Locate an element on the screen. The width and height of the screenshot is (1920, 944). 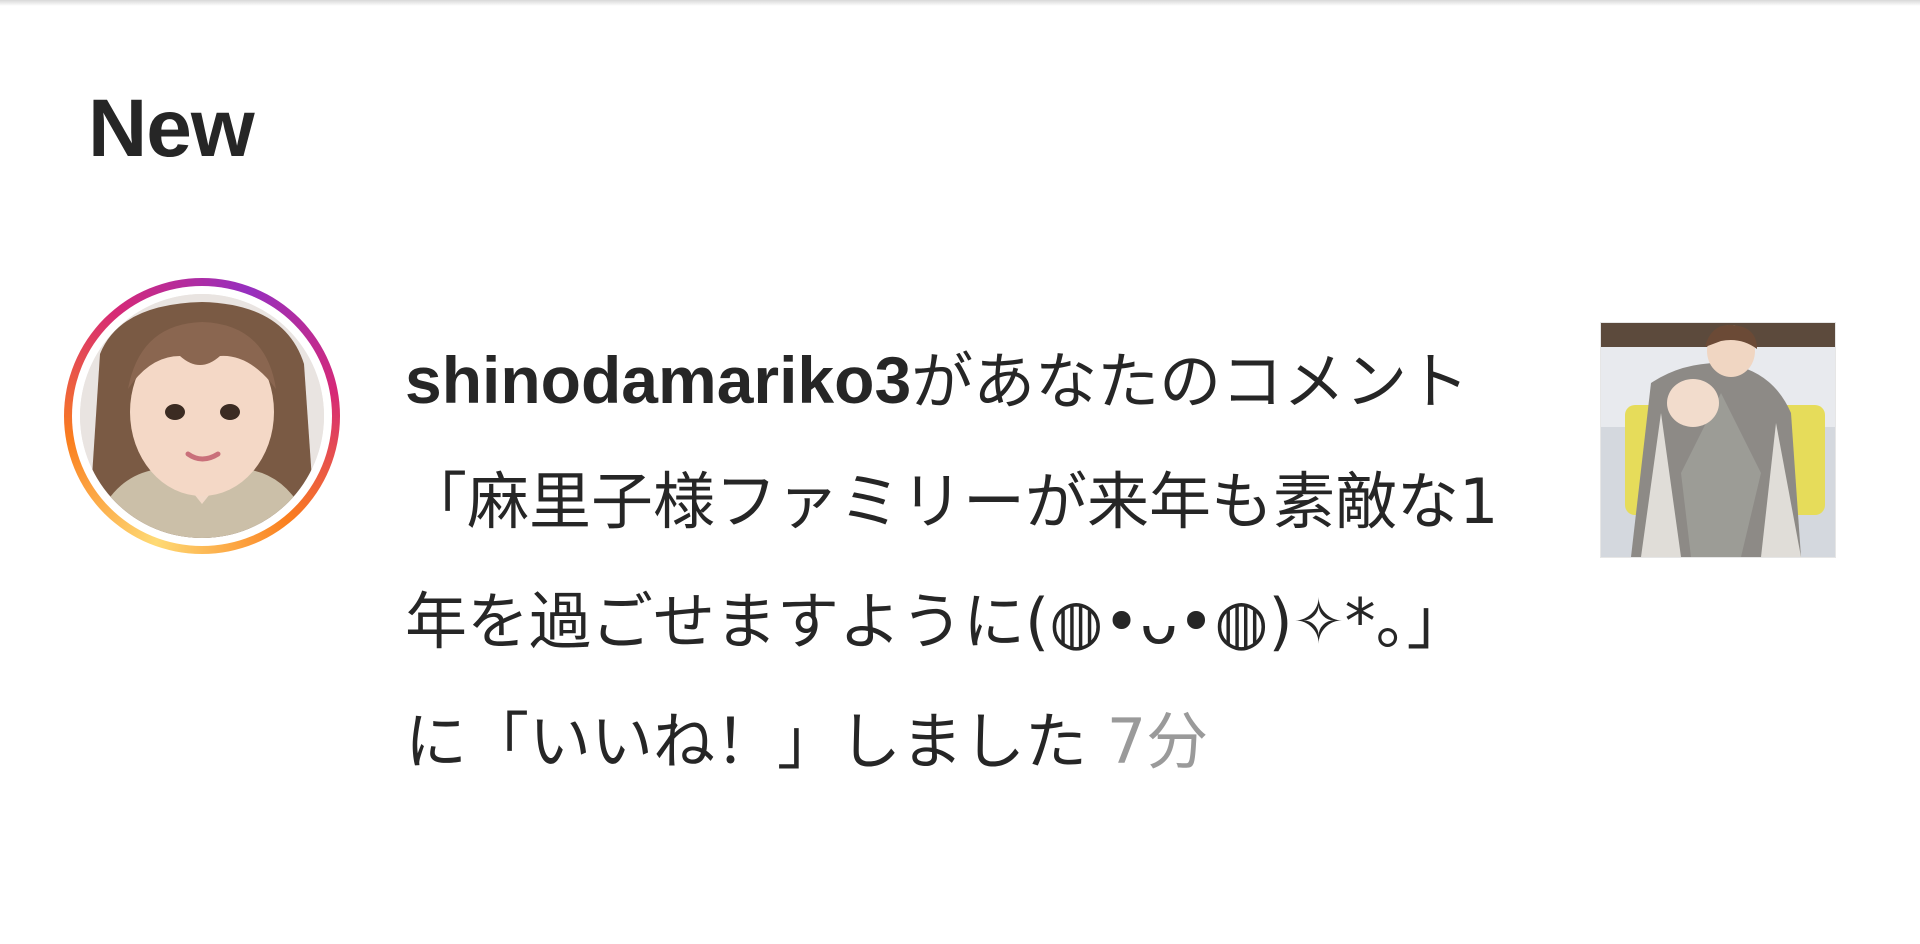
avatar is located at coordinates (202, 416).